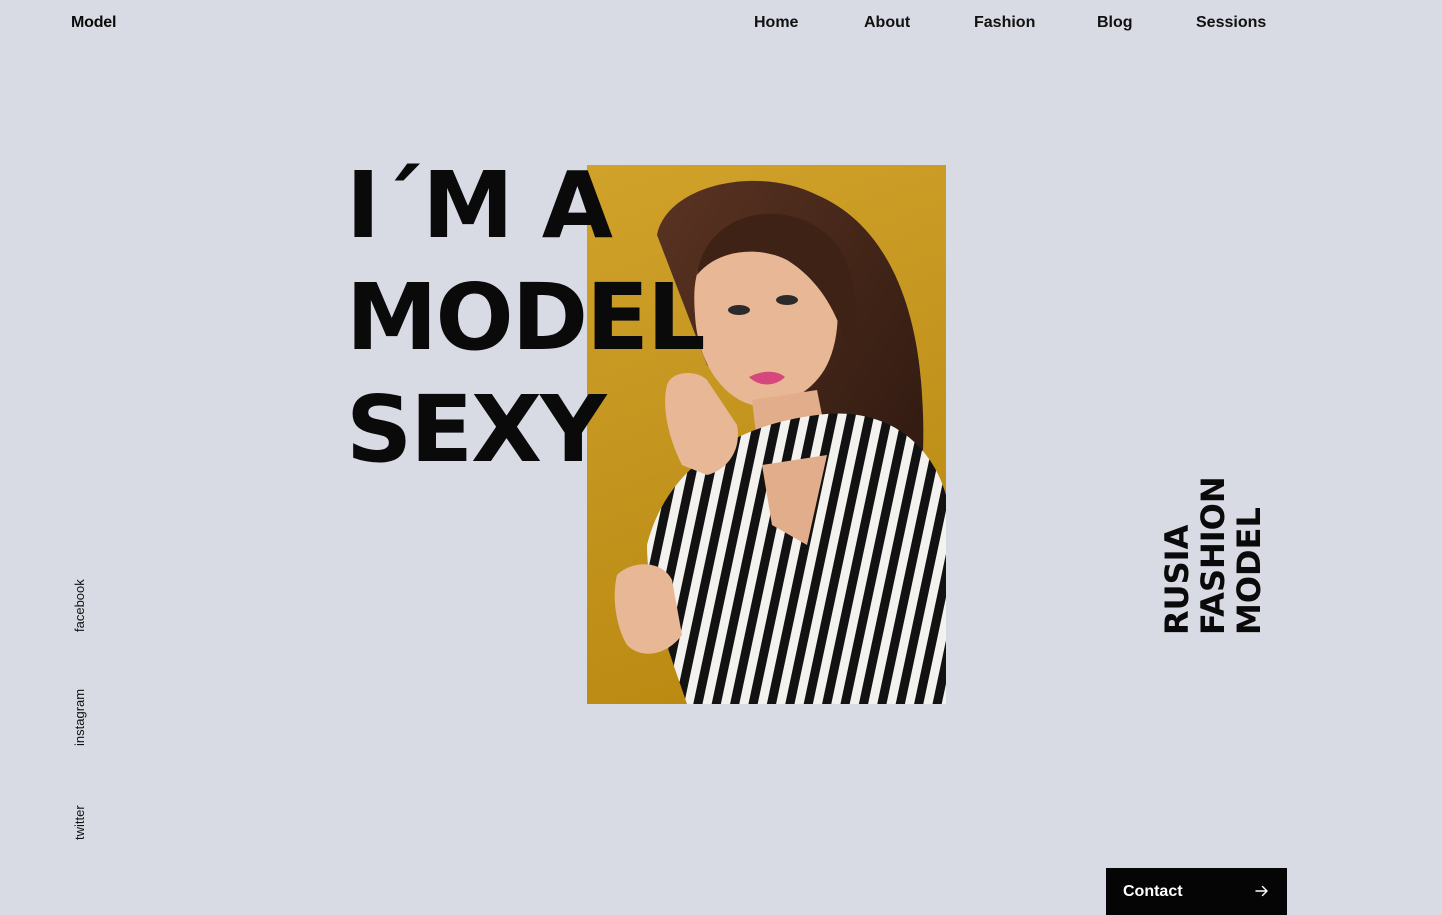 The image size is (1442, 915). I want to click on hero-line-3: SEXY, so click(476, 429).